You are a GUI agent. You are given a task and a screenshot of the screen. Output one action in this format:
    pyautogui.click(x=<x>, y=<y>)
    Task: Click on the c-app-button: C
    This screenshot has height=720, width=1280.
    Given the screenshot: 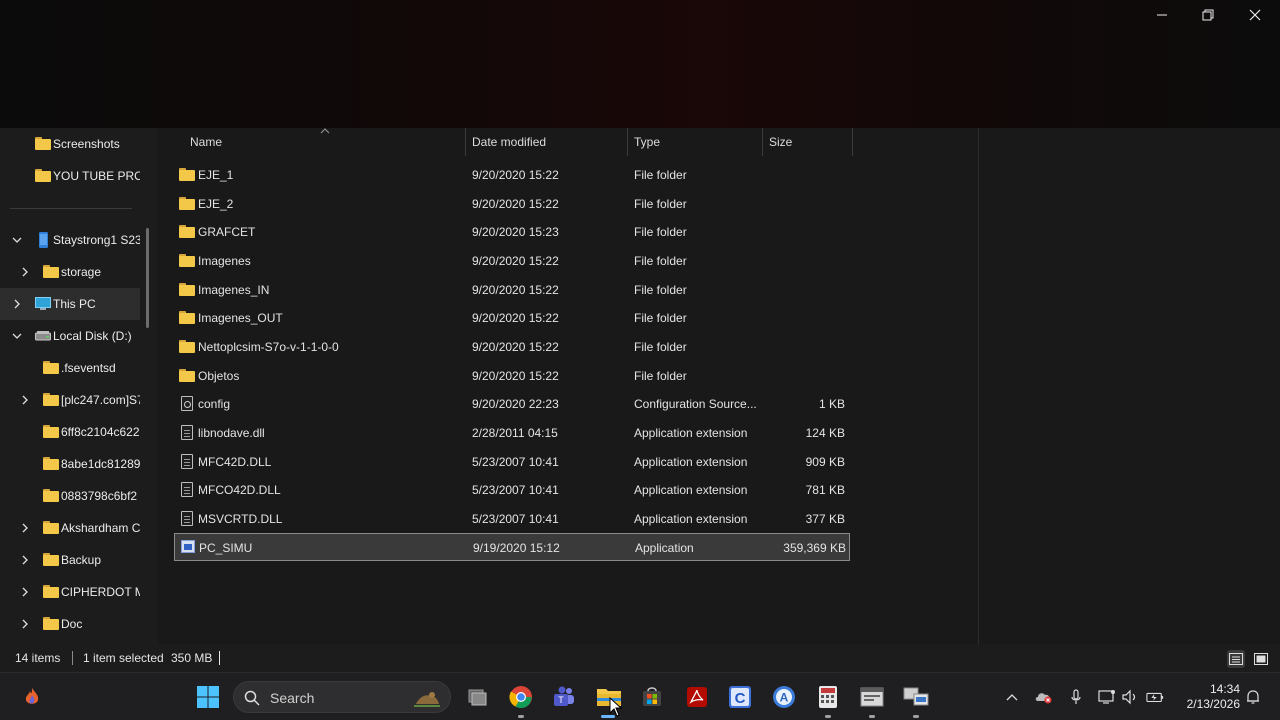 What is the action you would take?
    pyautogui.click(x=740, y=697)
    